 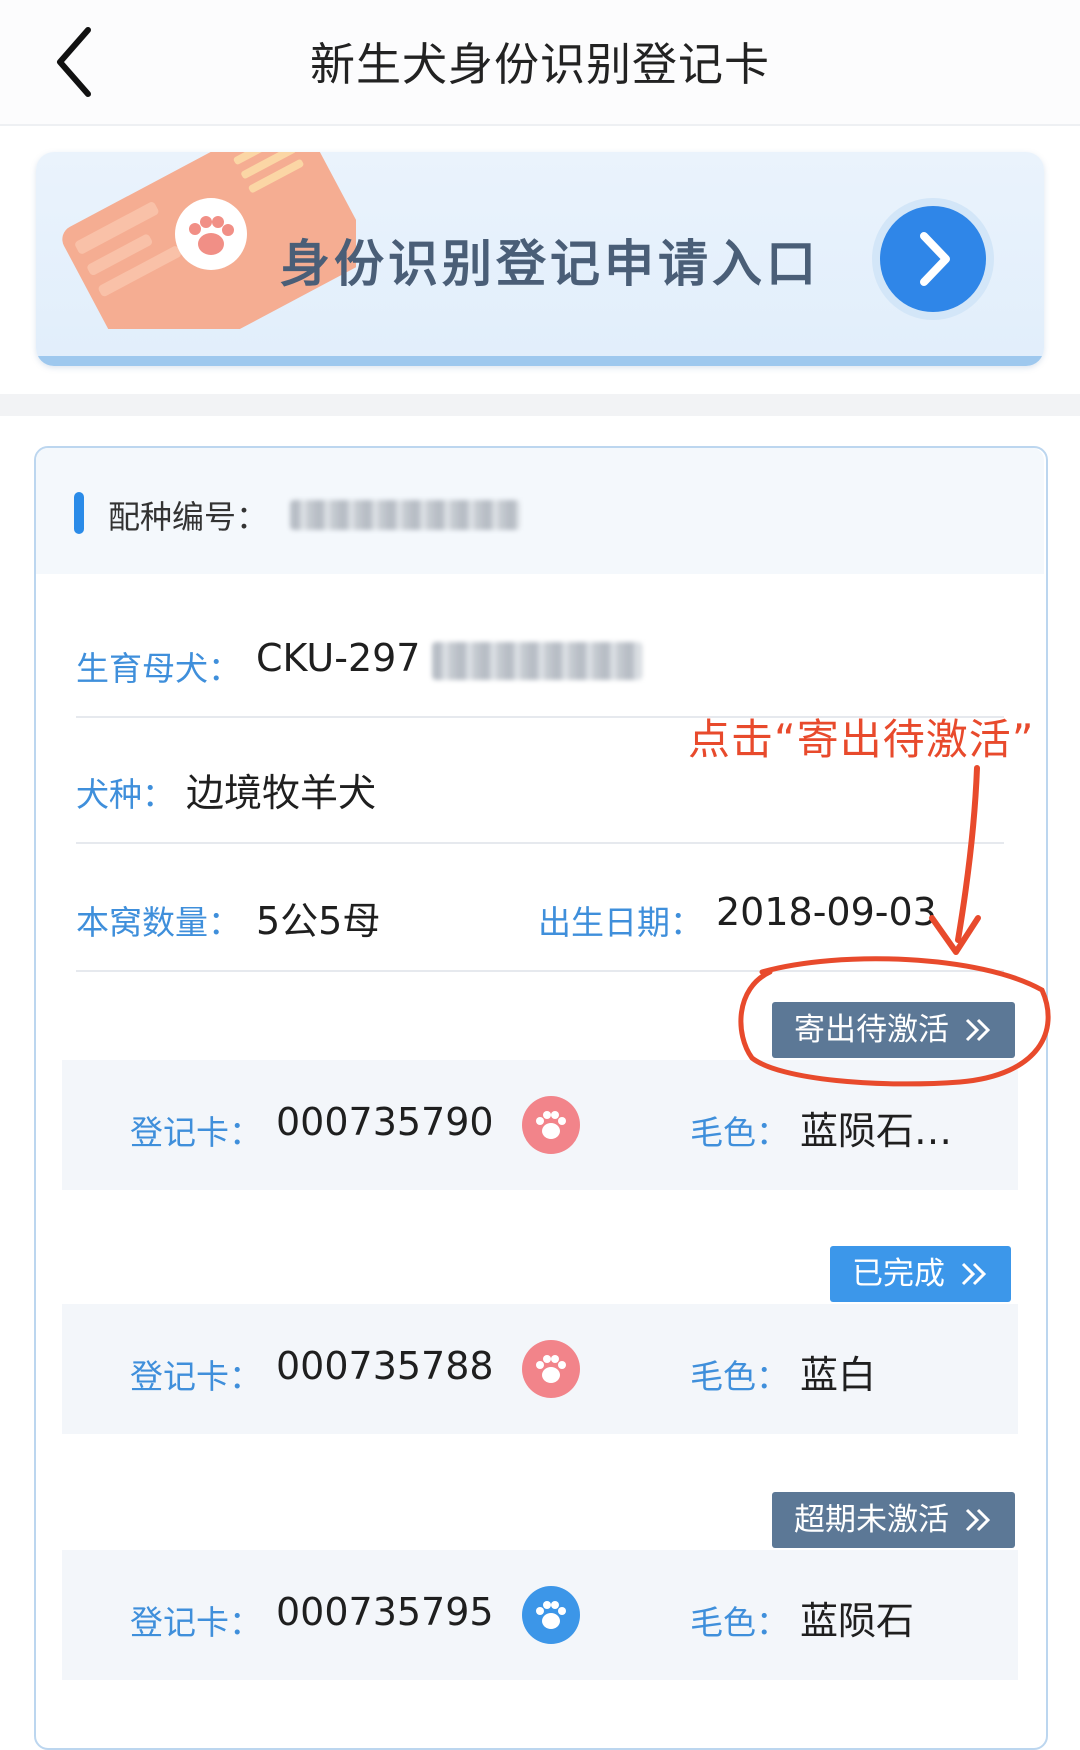 I want to click on status-tag-completed: 已完成, so click(x=920, y=1274).